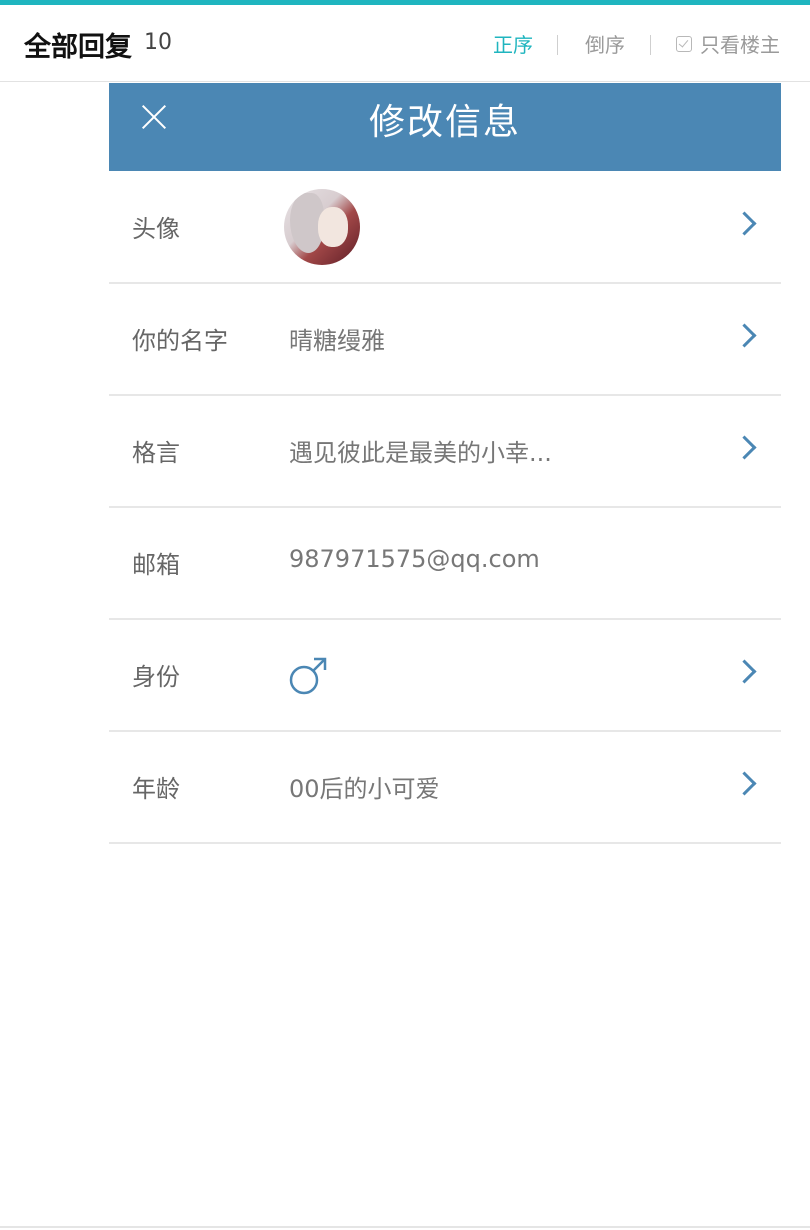 The height and width of the screenshot is (1230, 810). Describe the element at coordinates (445, 339) in the screenshot. I see `name-row: 你的名字 晴糖缦雅` at that location.